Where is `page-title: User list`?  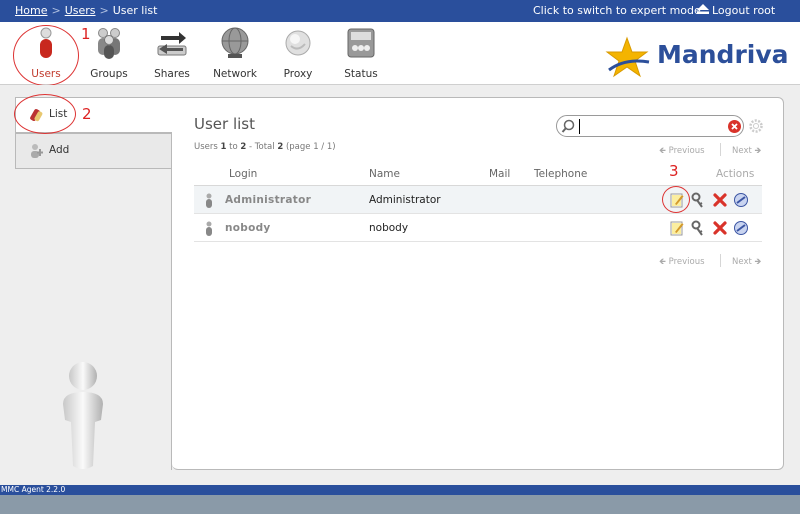 page-title: User list is located at coordinates (224, 124).